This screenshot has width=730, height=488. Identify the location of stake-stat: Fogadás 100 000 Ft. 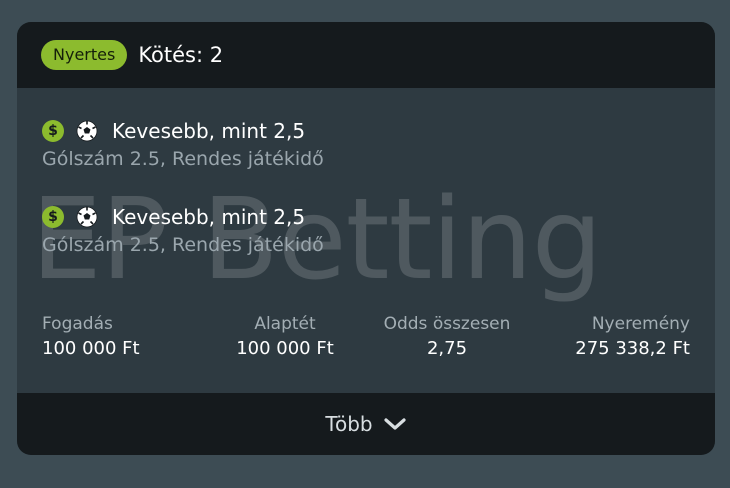
(91, 336).